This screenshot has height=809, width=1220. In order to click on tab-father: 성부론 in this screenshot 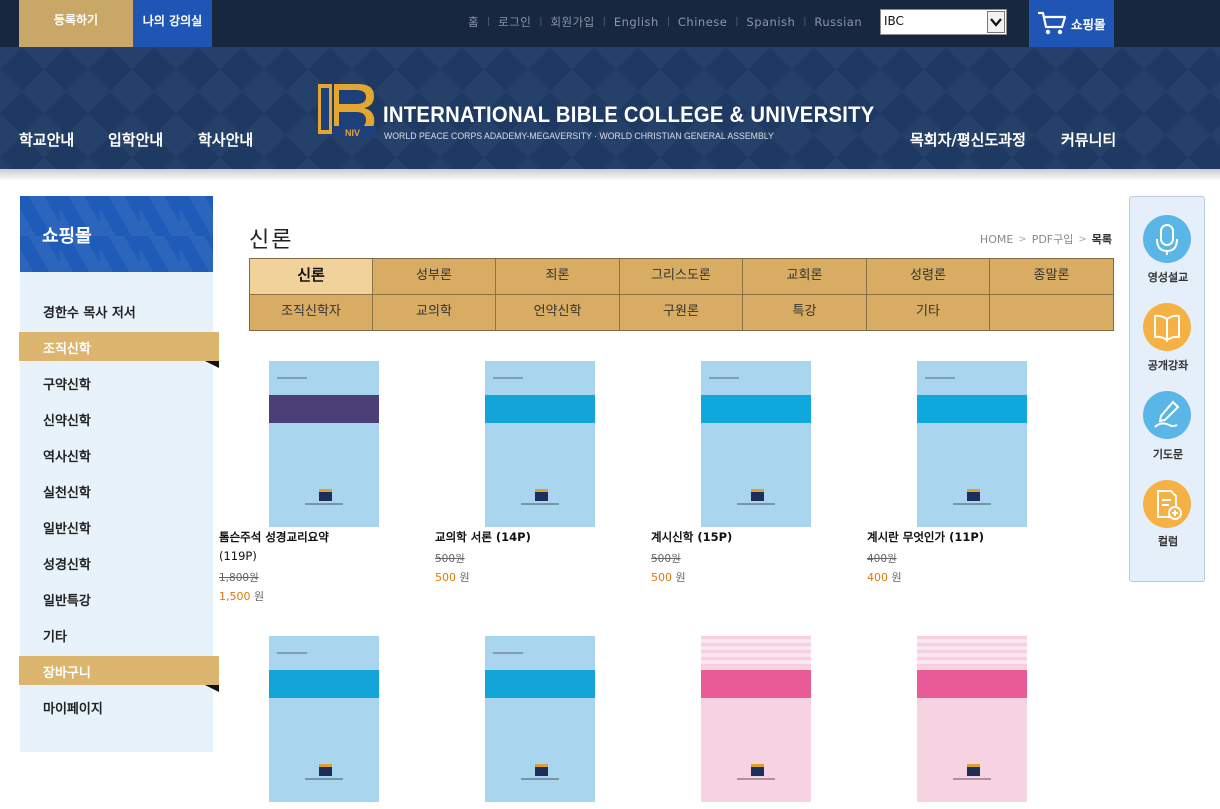, I will do `click(434, 277)`.